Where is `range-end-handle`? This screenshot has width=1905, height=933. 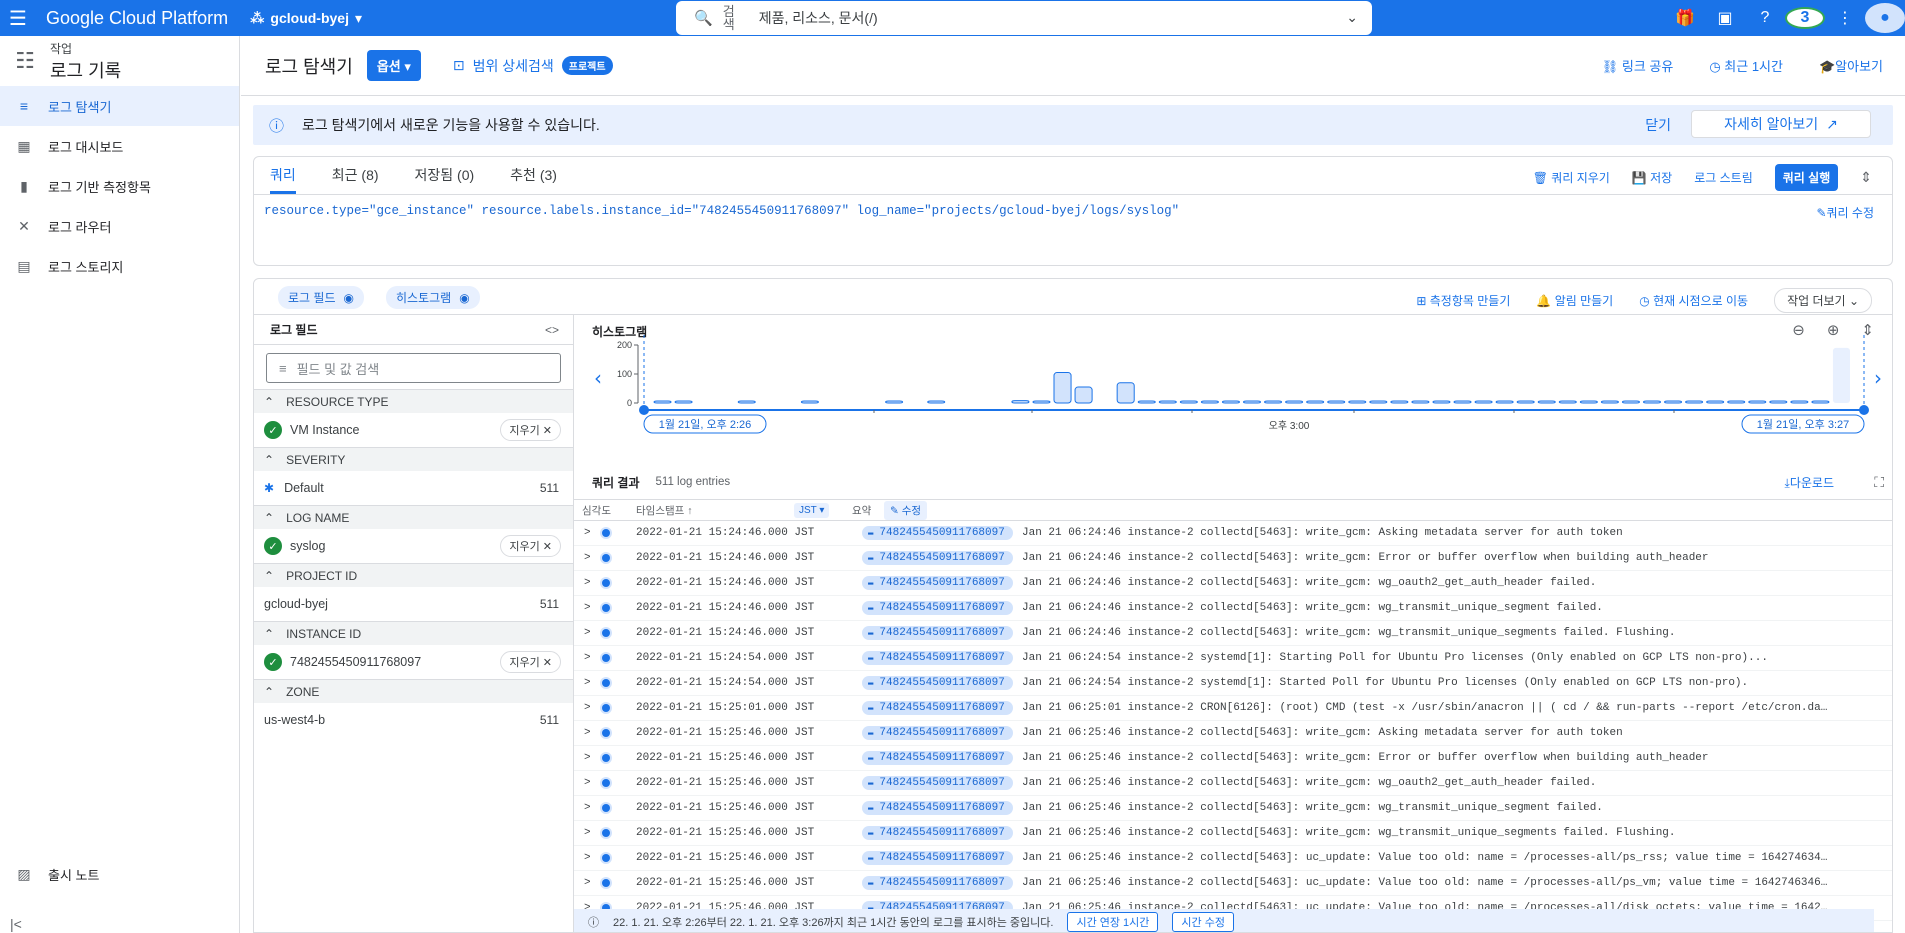
range-end-handle is located at coordinates (1864, 410).